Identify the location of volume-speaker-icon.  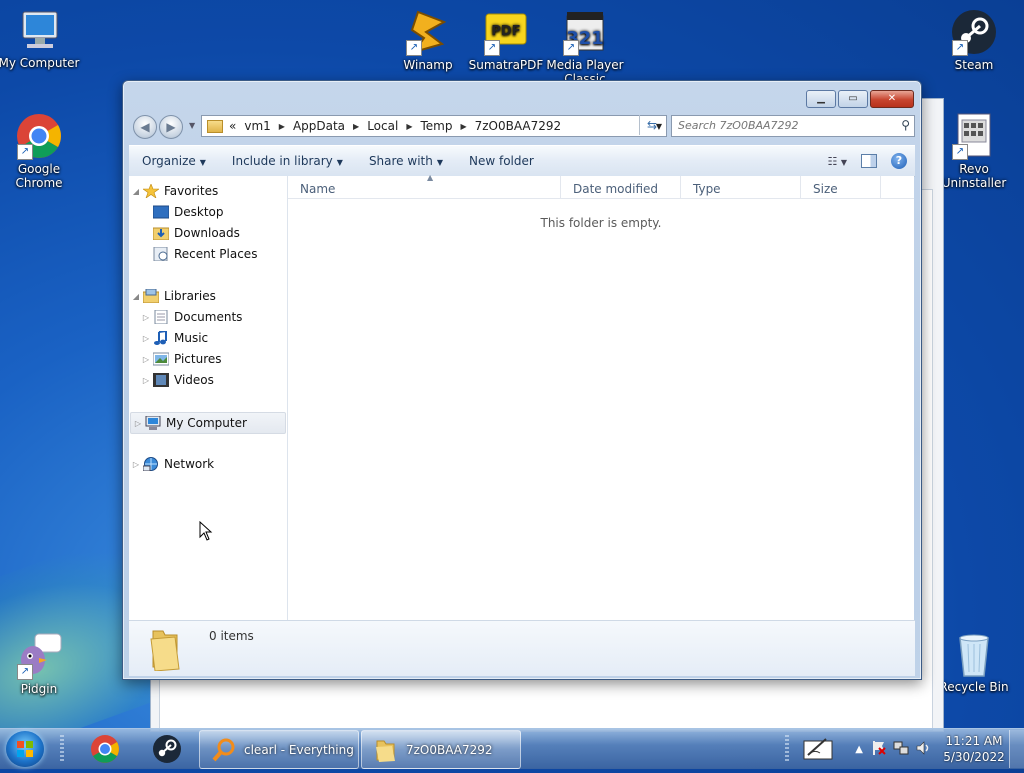
(923, 749).